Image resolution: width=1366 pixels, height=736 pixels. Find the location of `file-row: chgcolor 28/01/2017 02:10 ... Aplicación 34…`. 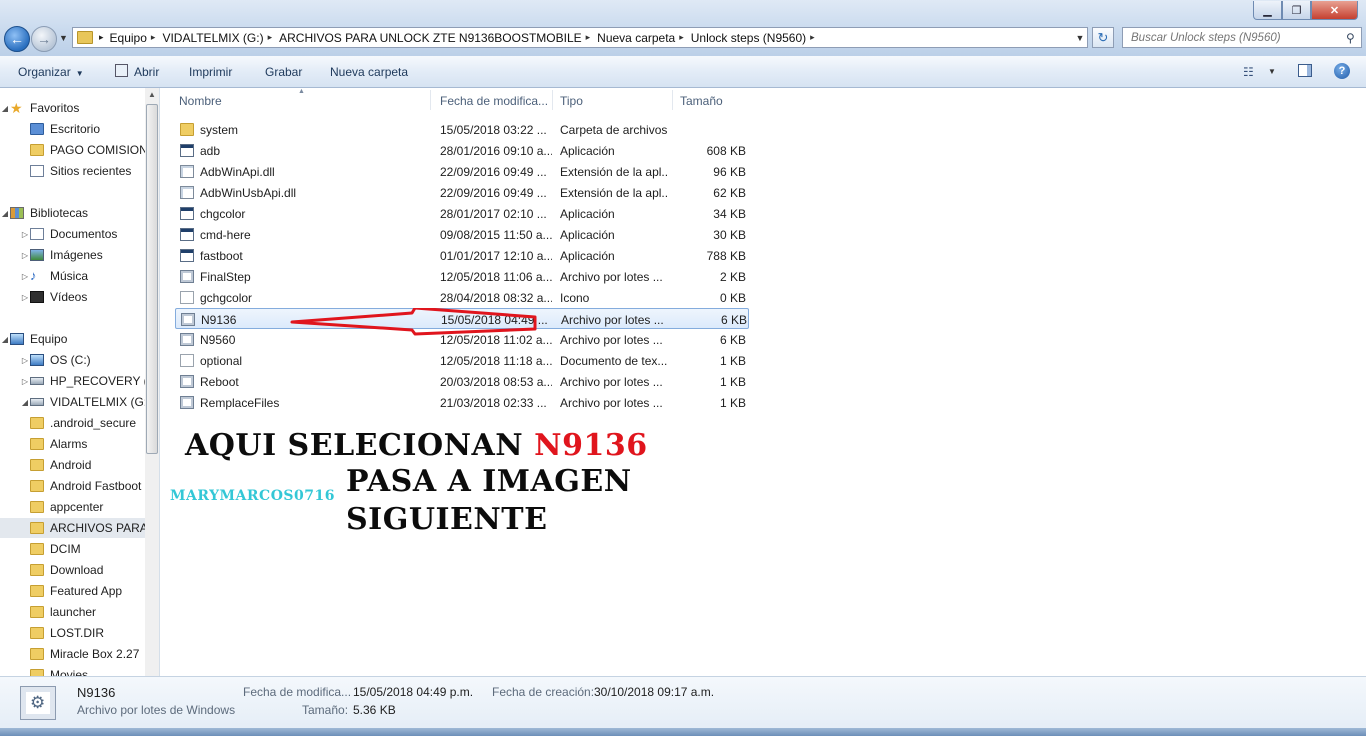

file-row: chgcolor 28/01/2017 02:10 ... Aplicación 34… is located at coordinates (462, 213).